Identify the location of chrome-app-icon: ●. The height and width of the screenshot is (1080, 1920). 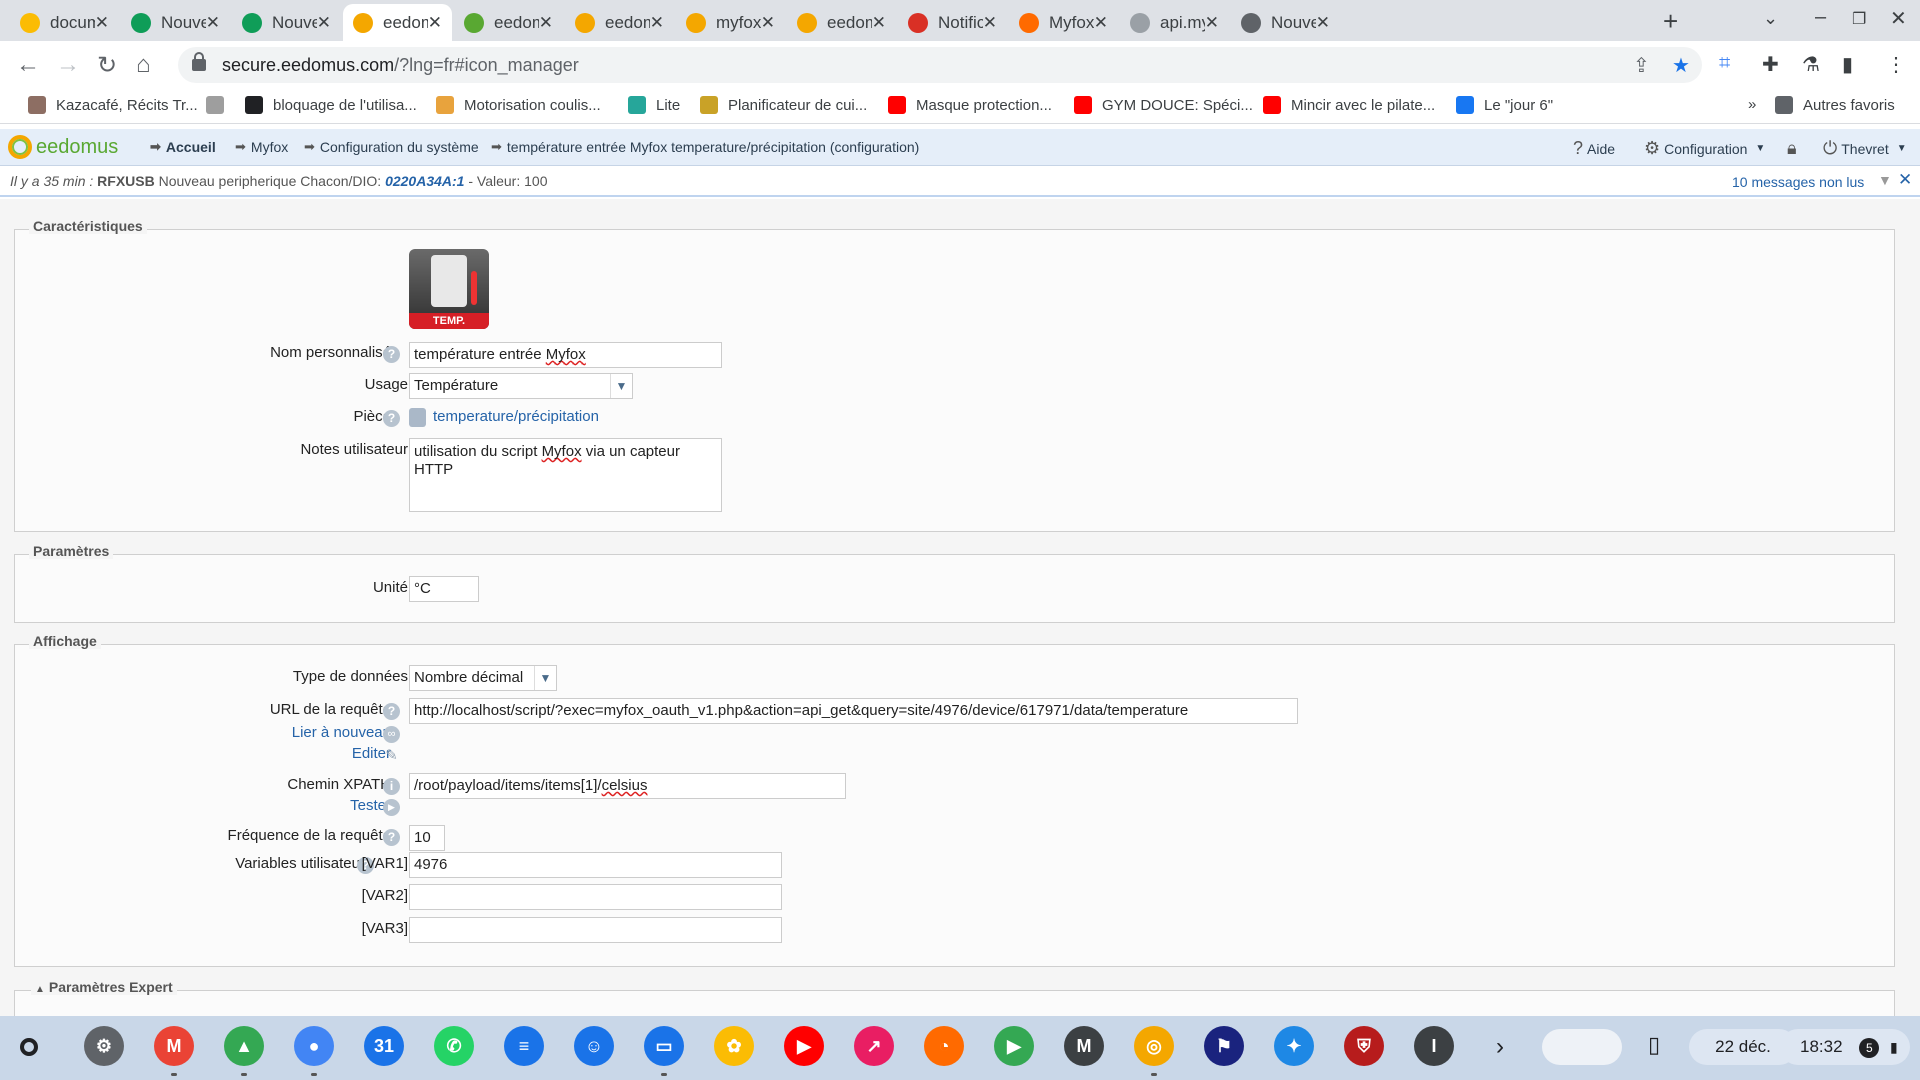
(314, 1046).